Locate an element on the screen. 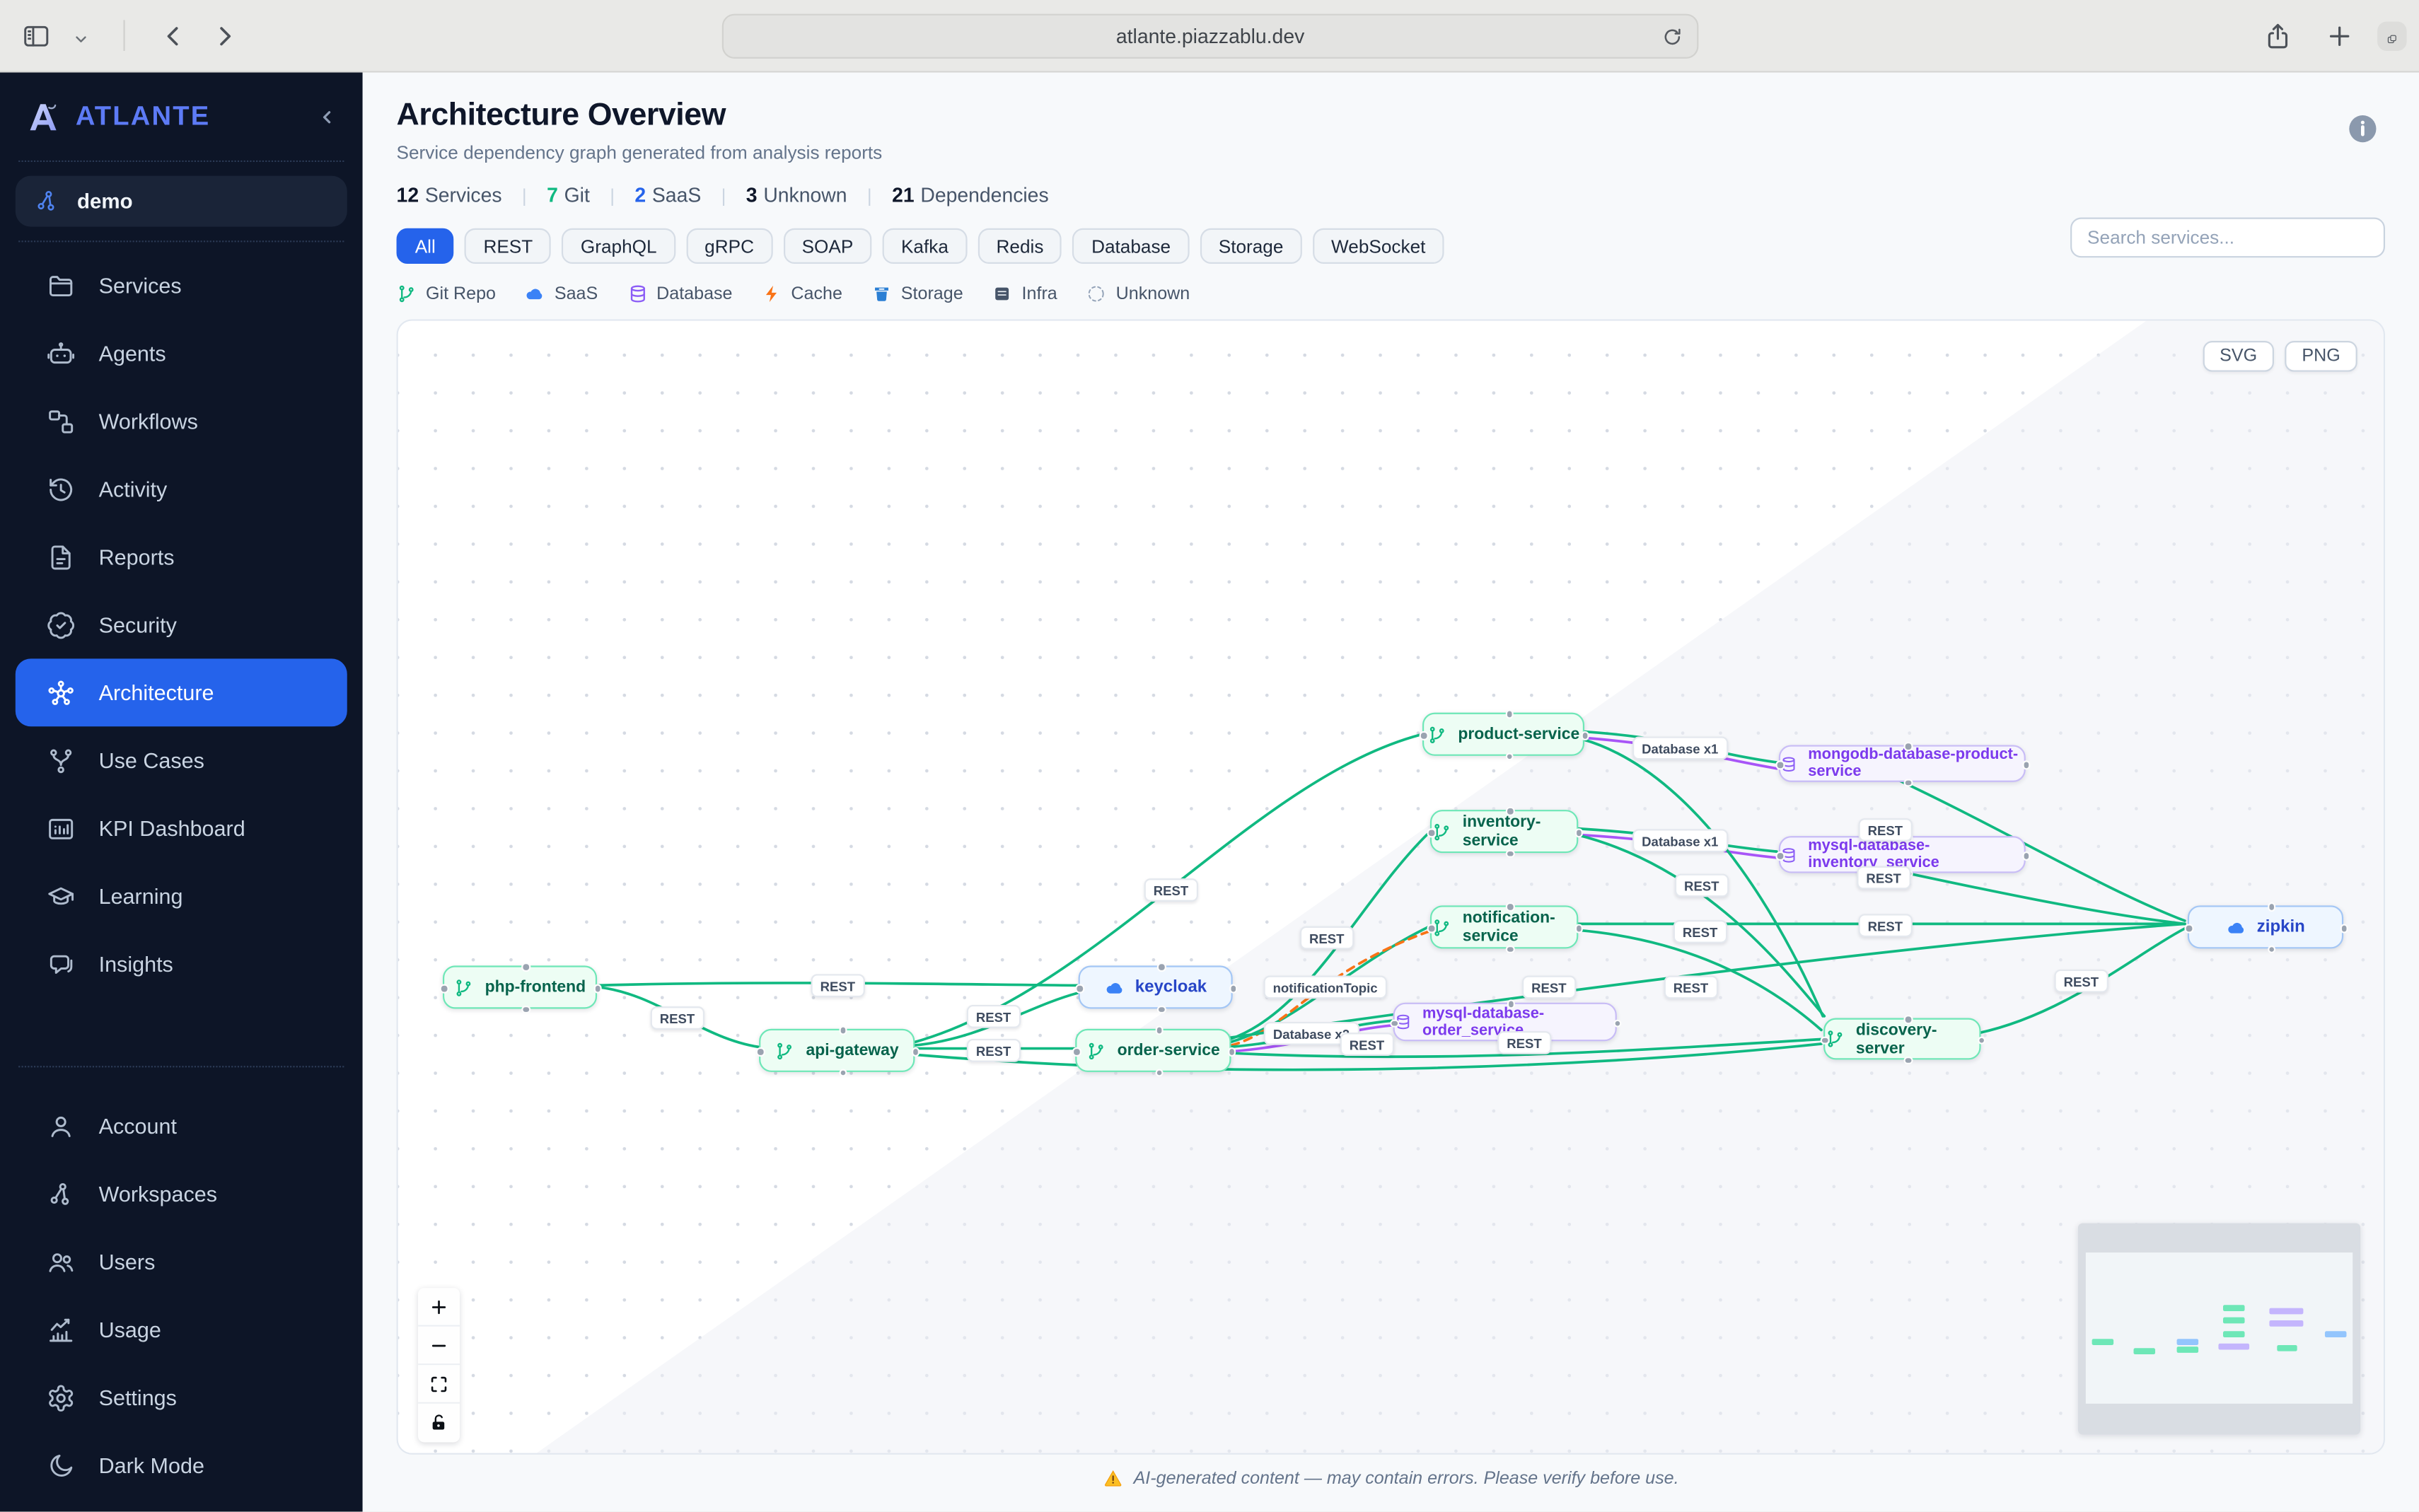  node-keycloak: keycloak is located at coordinates (1157, 988).